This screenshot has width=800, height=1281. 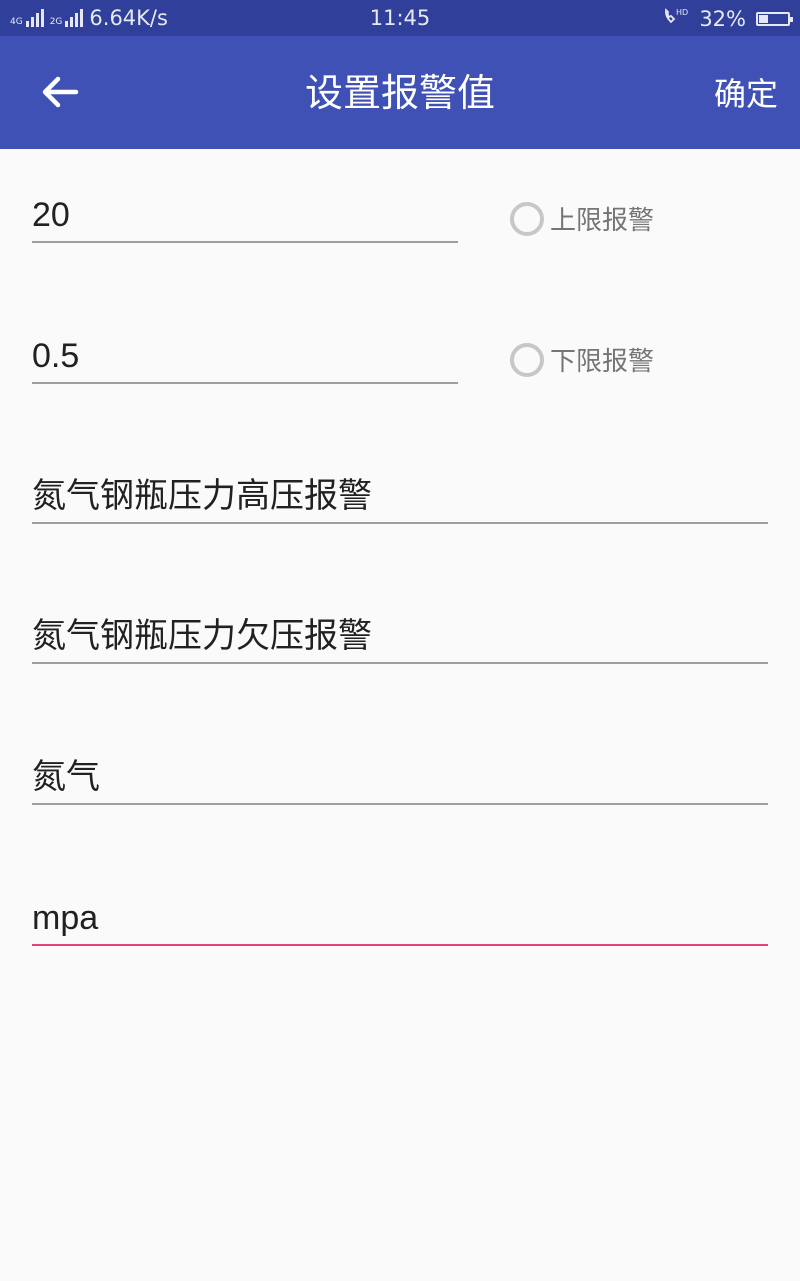 I want to click on page-title: 设置报警值, so click(x=399, y=94).